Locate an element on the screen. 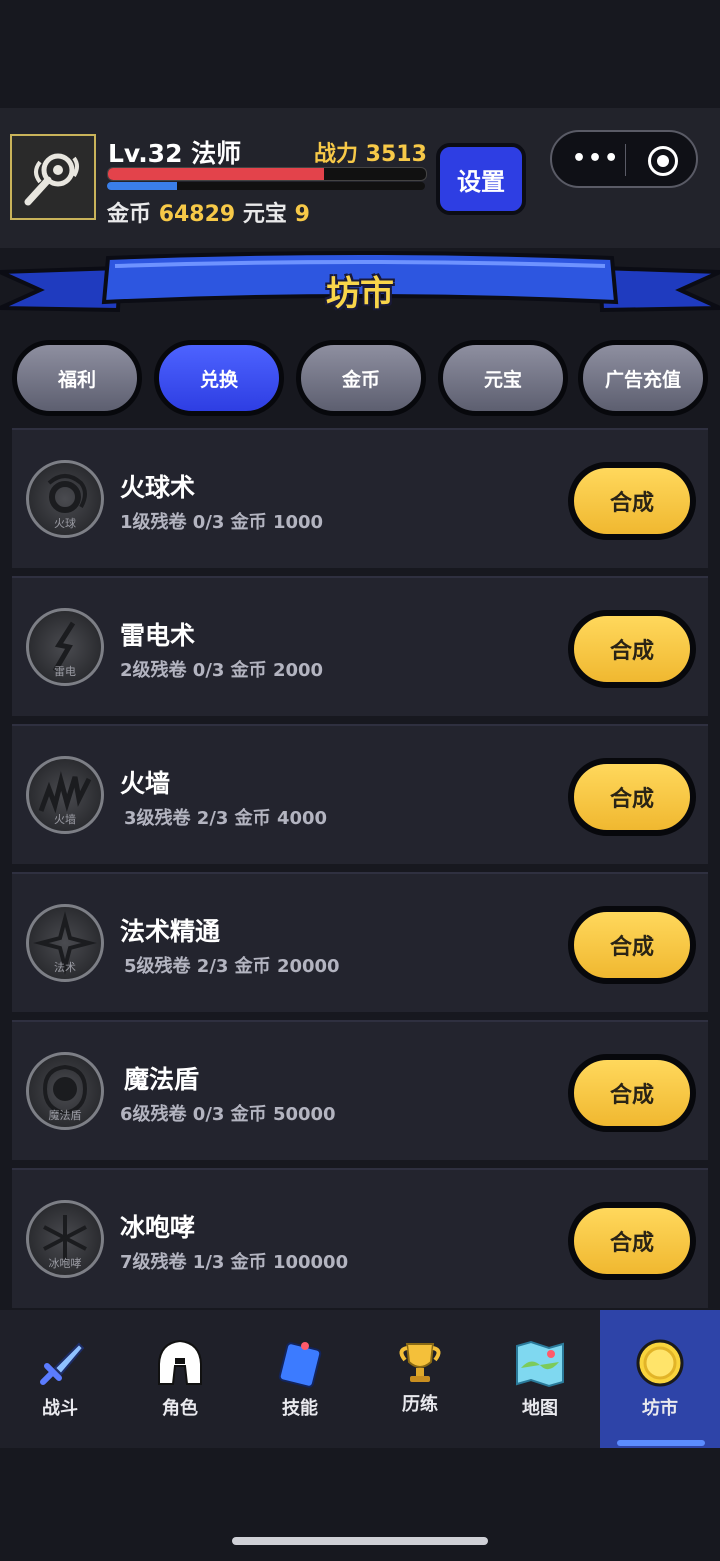  player-avatar is located at coordinates (53, 177).